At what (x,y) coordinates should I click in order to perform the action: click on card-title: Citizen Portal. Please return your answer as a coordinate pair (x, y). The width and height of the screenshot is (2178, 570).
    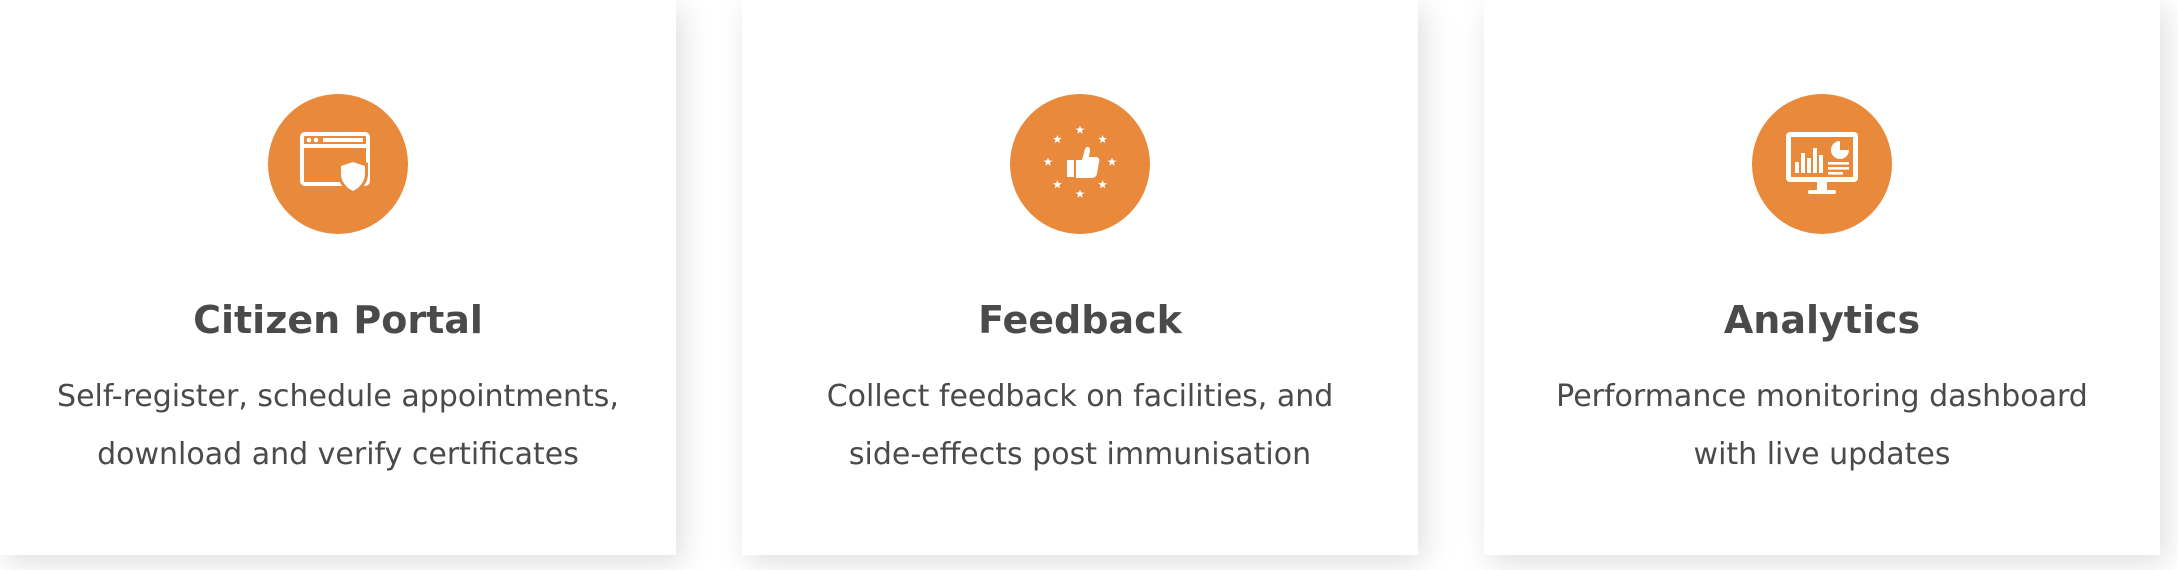
    Looking at the image, I should click on (338, 320).